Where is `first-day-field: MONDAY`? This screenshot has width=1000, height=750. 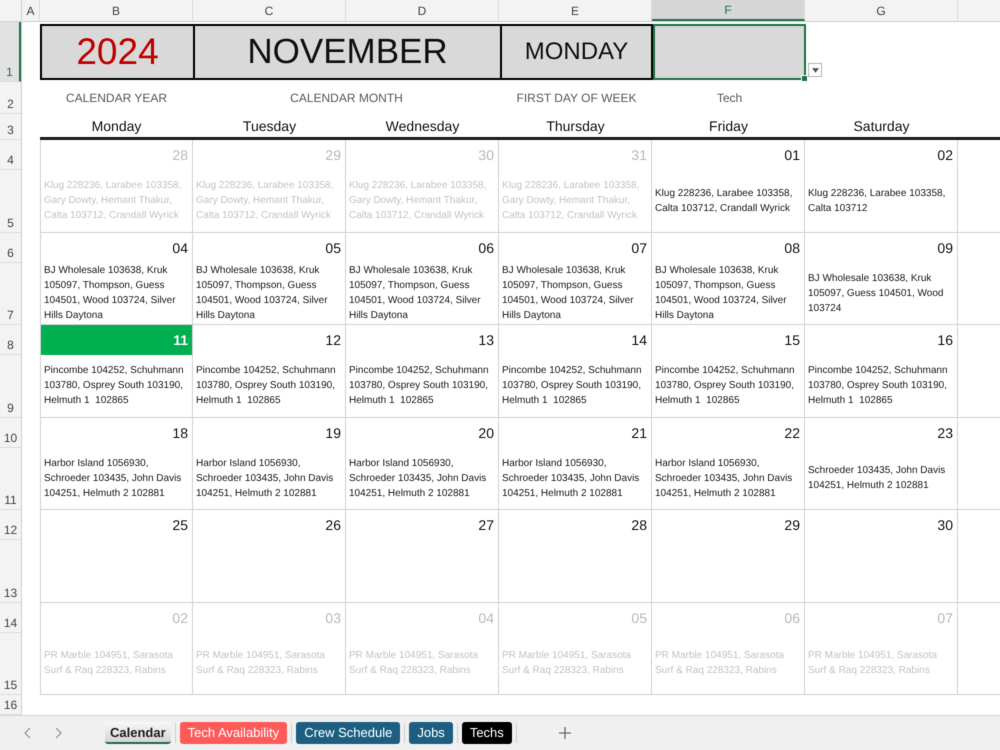 first-day-field: MONDAY is located at coordinates (576, 52).